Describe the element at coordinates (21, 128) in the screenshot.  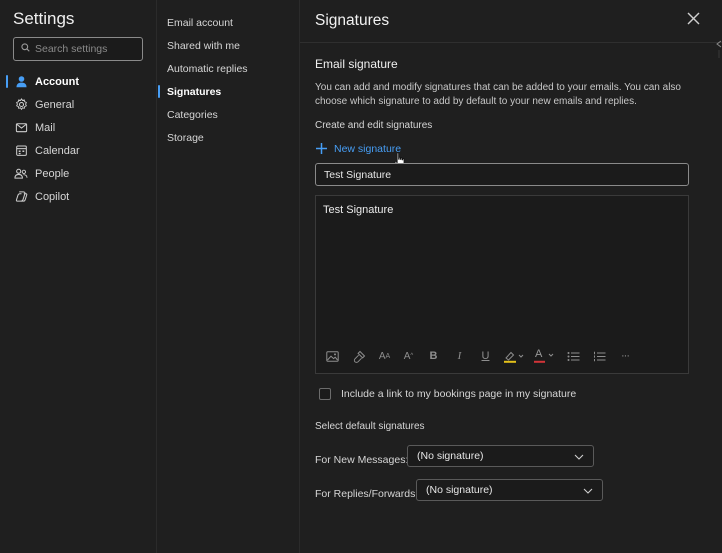
I see `mail-icon` at that location.